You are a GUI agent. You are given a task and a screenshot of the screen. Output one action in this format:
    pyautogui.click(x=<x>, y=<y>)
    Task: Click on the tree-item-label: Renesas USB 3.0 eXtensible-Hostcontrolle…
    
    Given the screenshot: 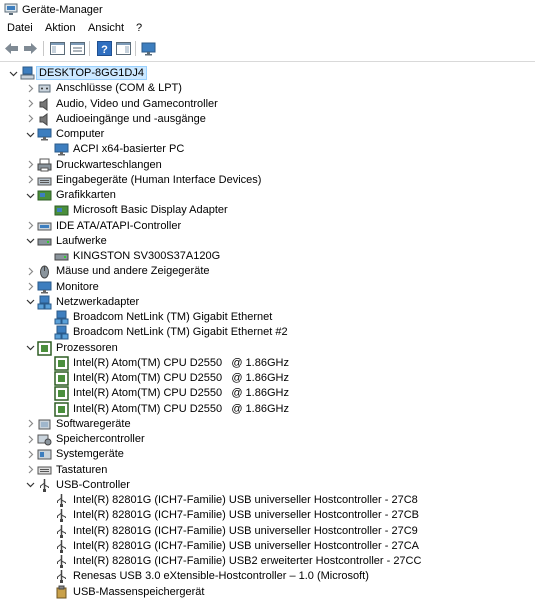 What is the action you would take?
    pyautogui.click(x=221, y=576)
    